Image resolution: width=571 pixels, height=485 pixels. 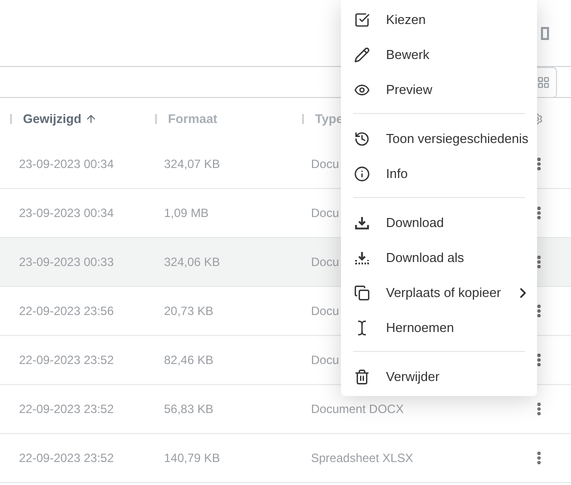 I want to click on column-header: Gewijzigd, so click(x=52, y=119).